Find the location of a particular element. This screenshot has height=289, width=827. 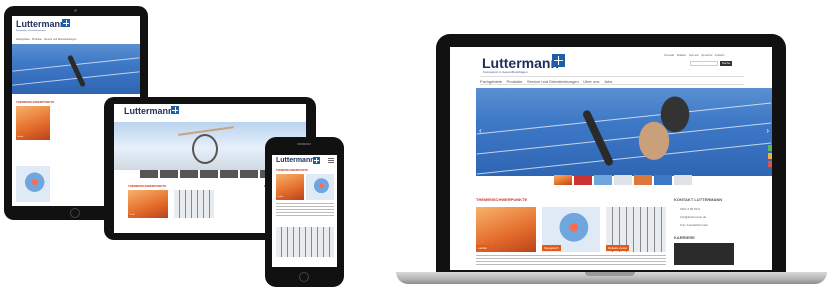

phone-device: Luttermann THEMENSCHWERPUNKTE Laufen is located at coordinates (304, 212).